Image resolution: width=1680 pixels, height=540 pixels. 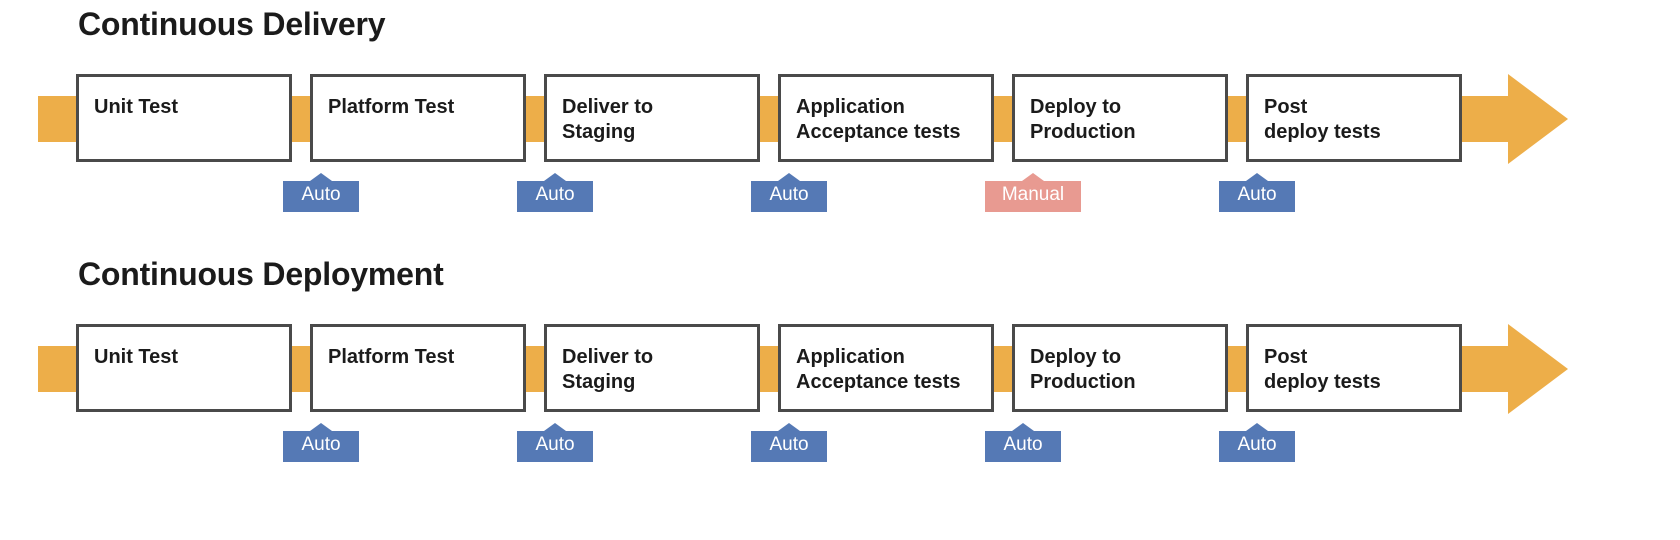 What do you see at coordinates (232, 24) in the screenshot?
I see `page-title: Continuous Delivery` at bounding box center [232, 24].